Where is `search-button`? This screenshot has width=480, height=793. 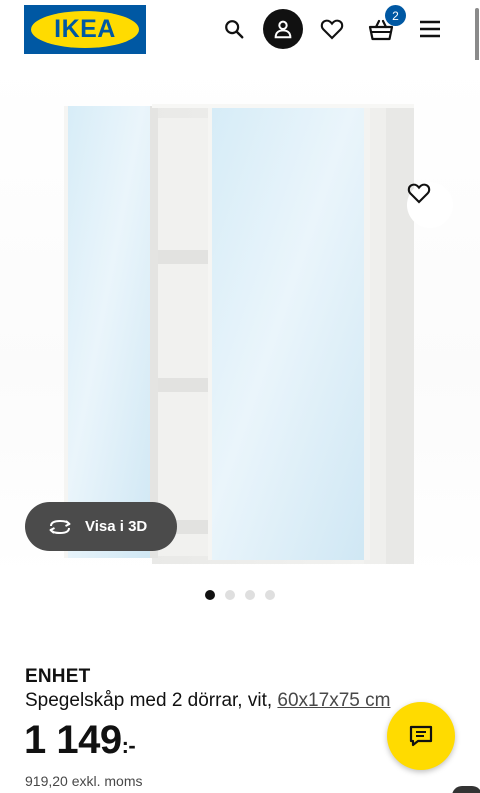 search-button is located at coordinates (234, 29).